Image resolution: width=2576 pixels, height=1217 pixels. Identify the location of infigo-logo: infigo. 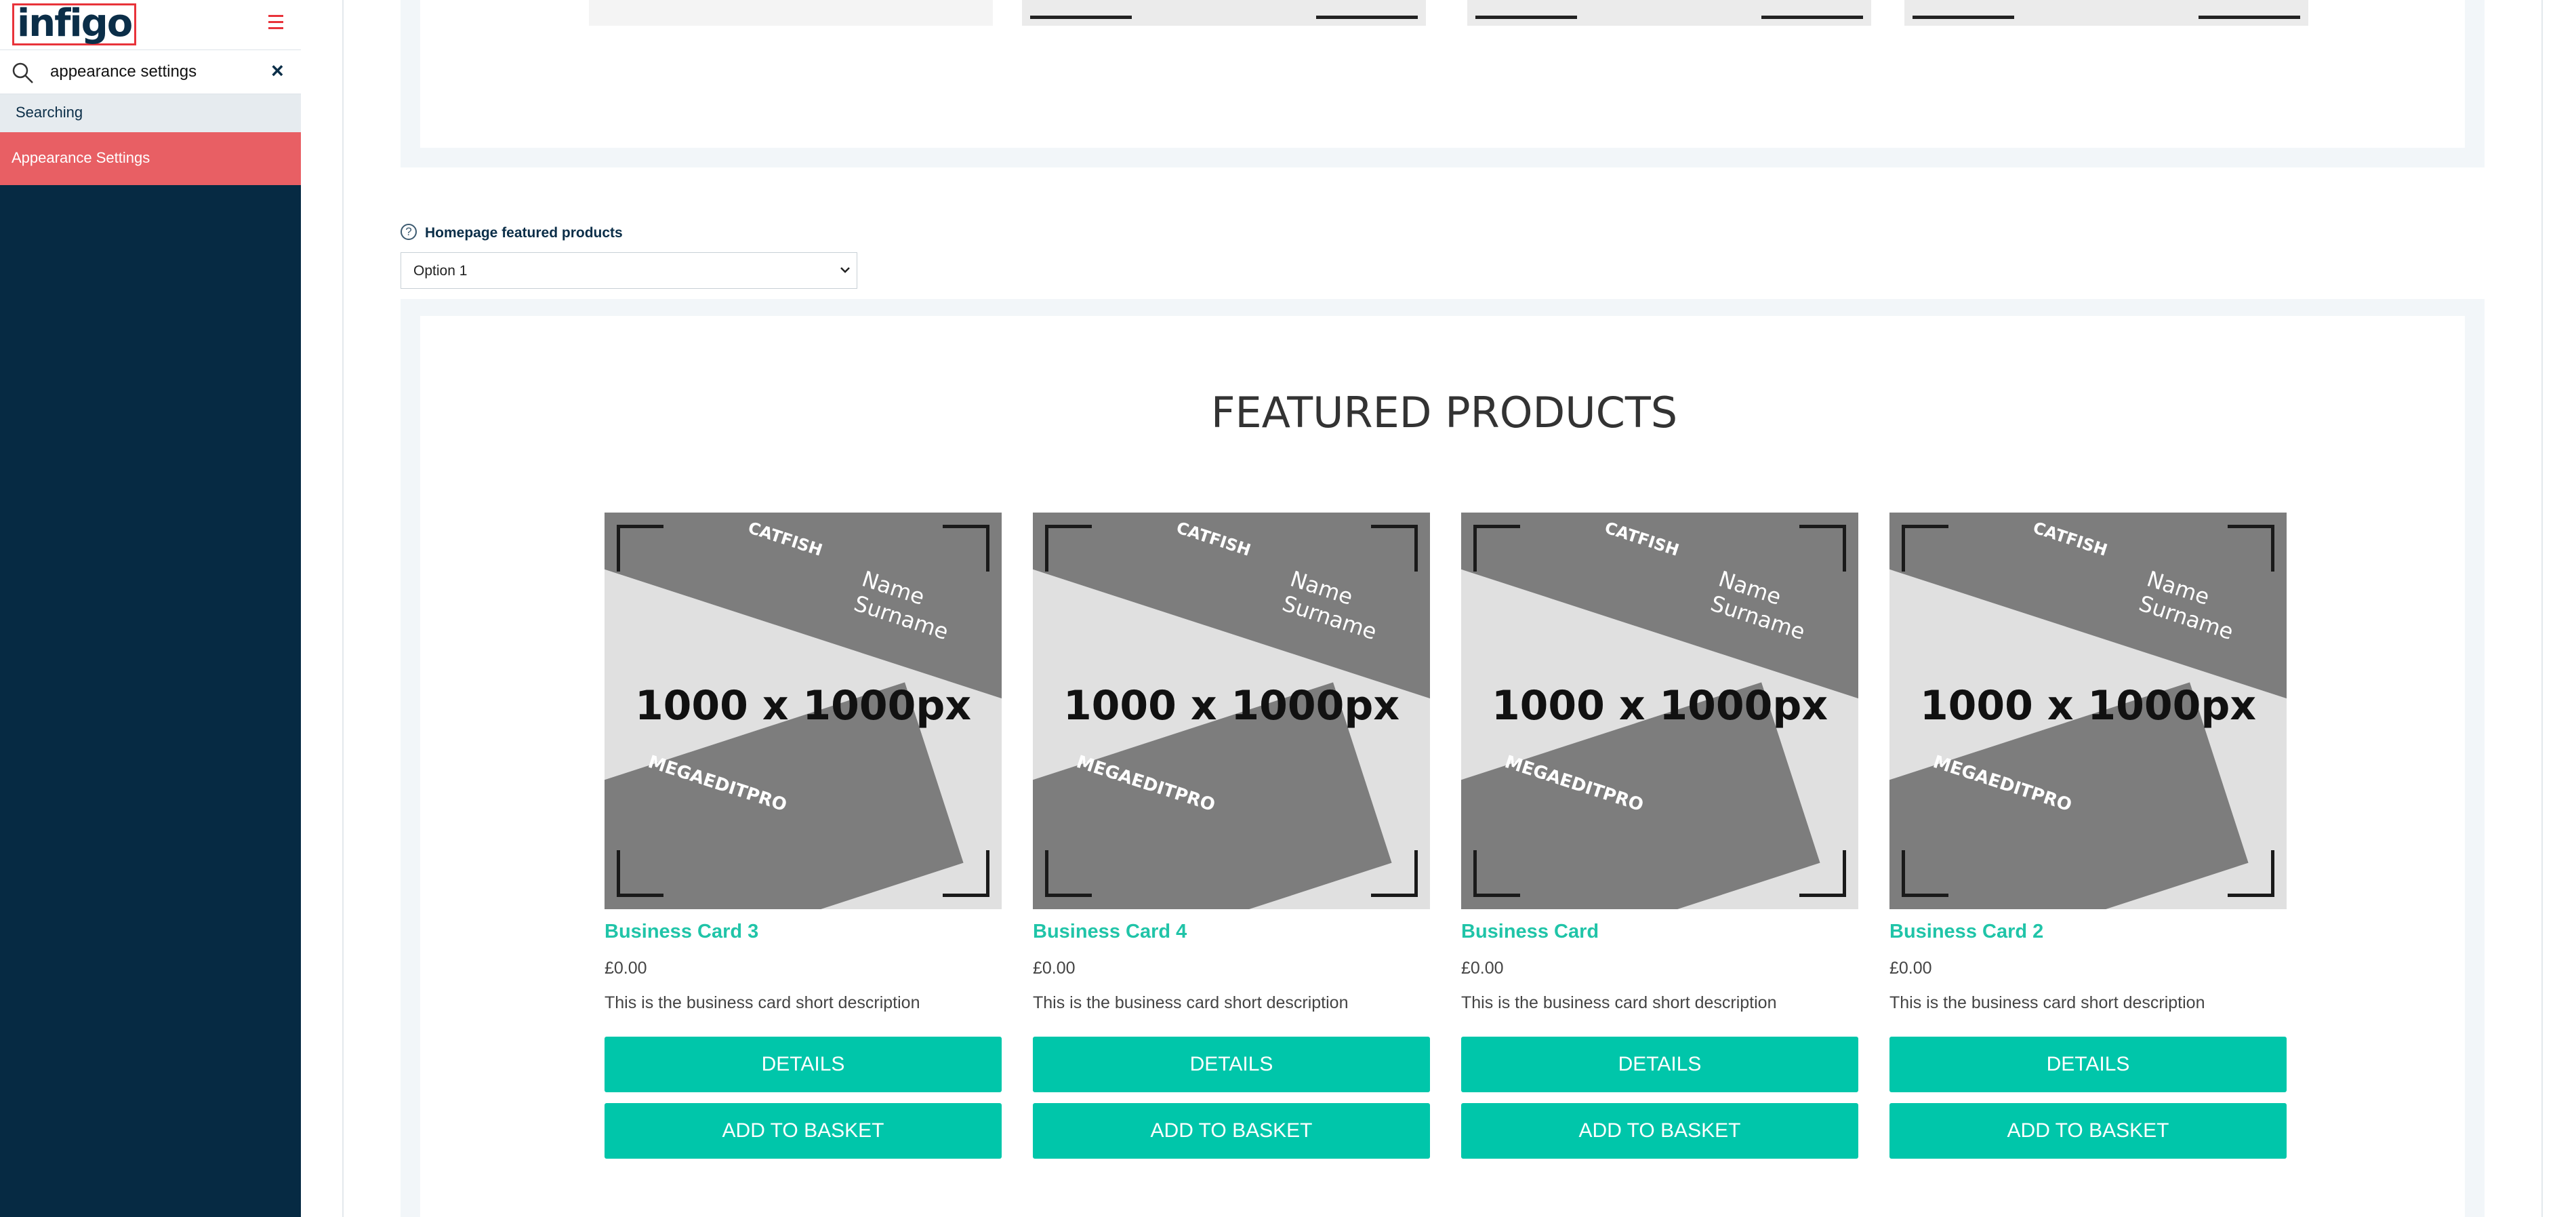
(74, 24).